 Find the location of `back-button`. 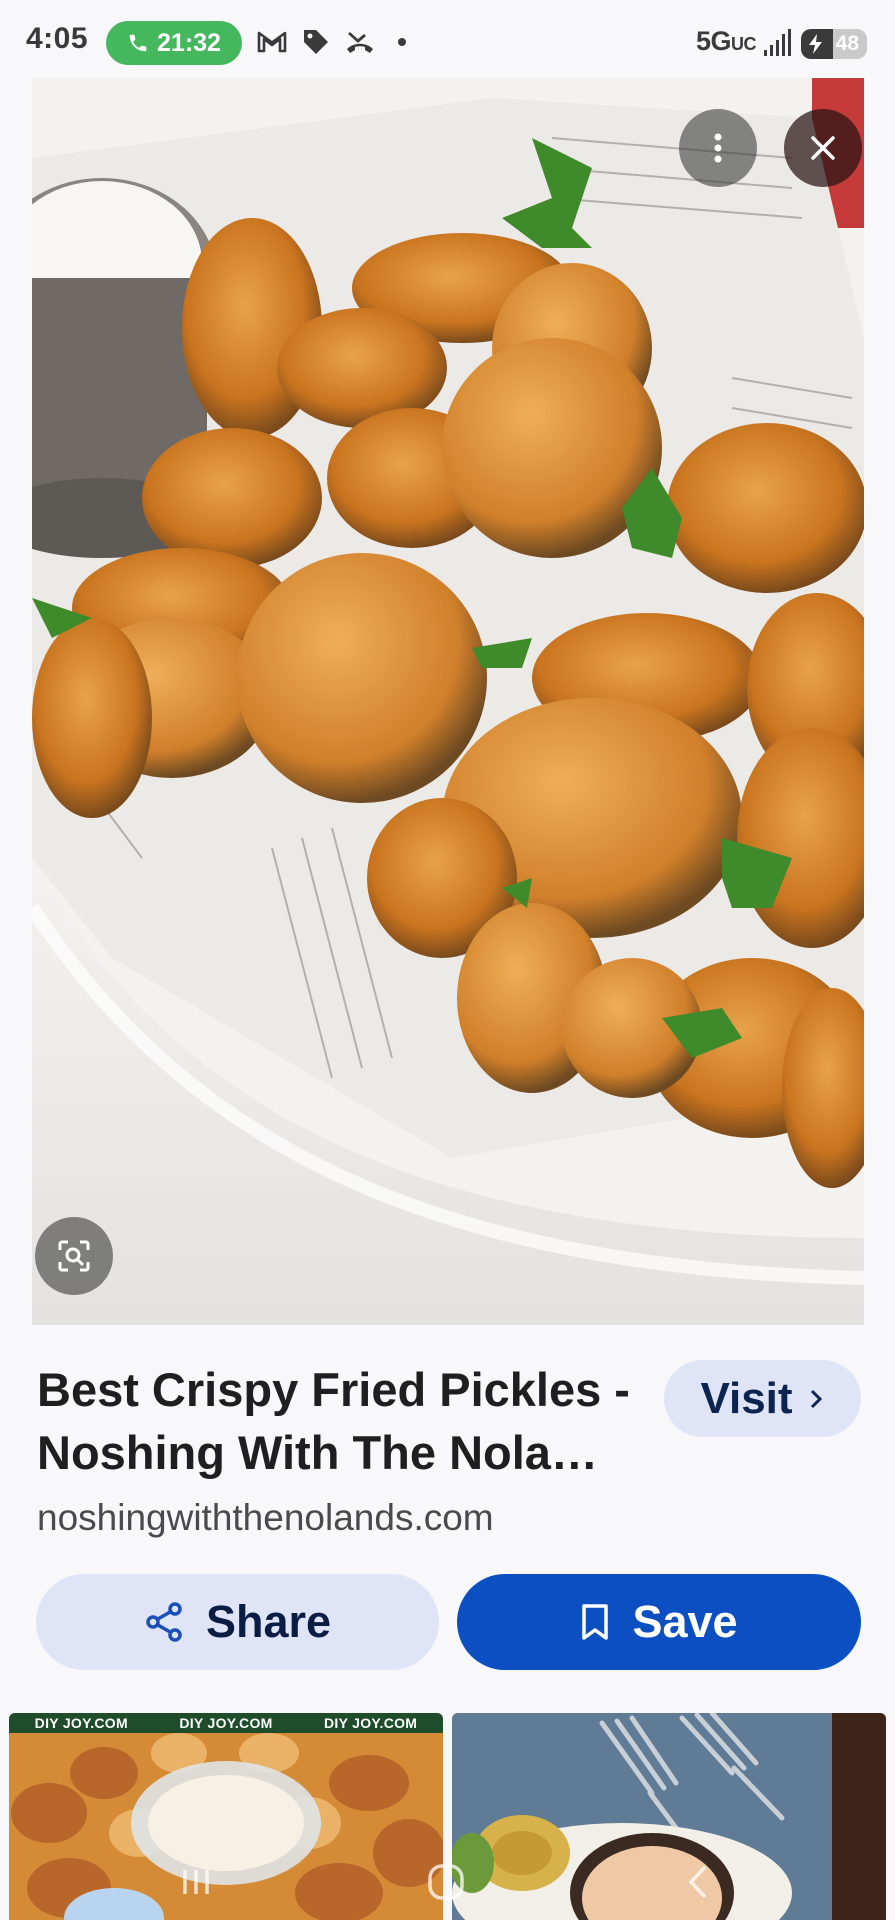

back-button is located at coordinates (698, 1882).